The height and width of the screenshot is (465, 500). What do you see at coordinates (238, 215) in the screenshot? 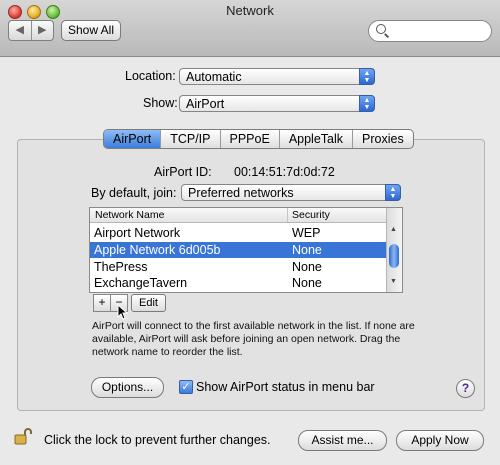
I see `table-header: Network Name Security` at bounding box center [238, 215].